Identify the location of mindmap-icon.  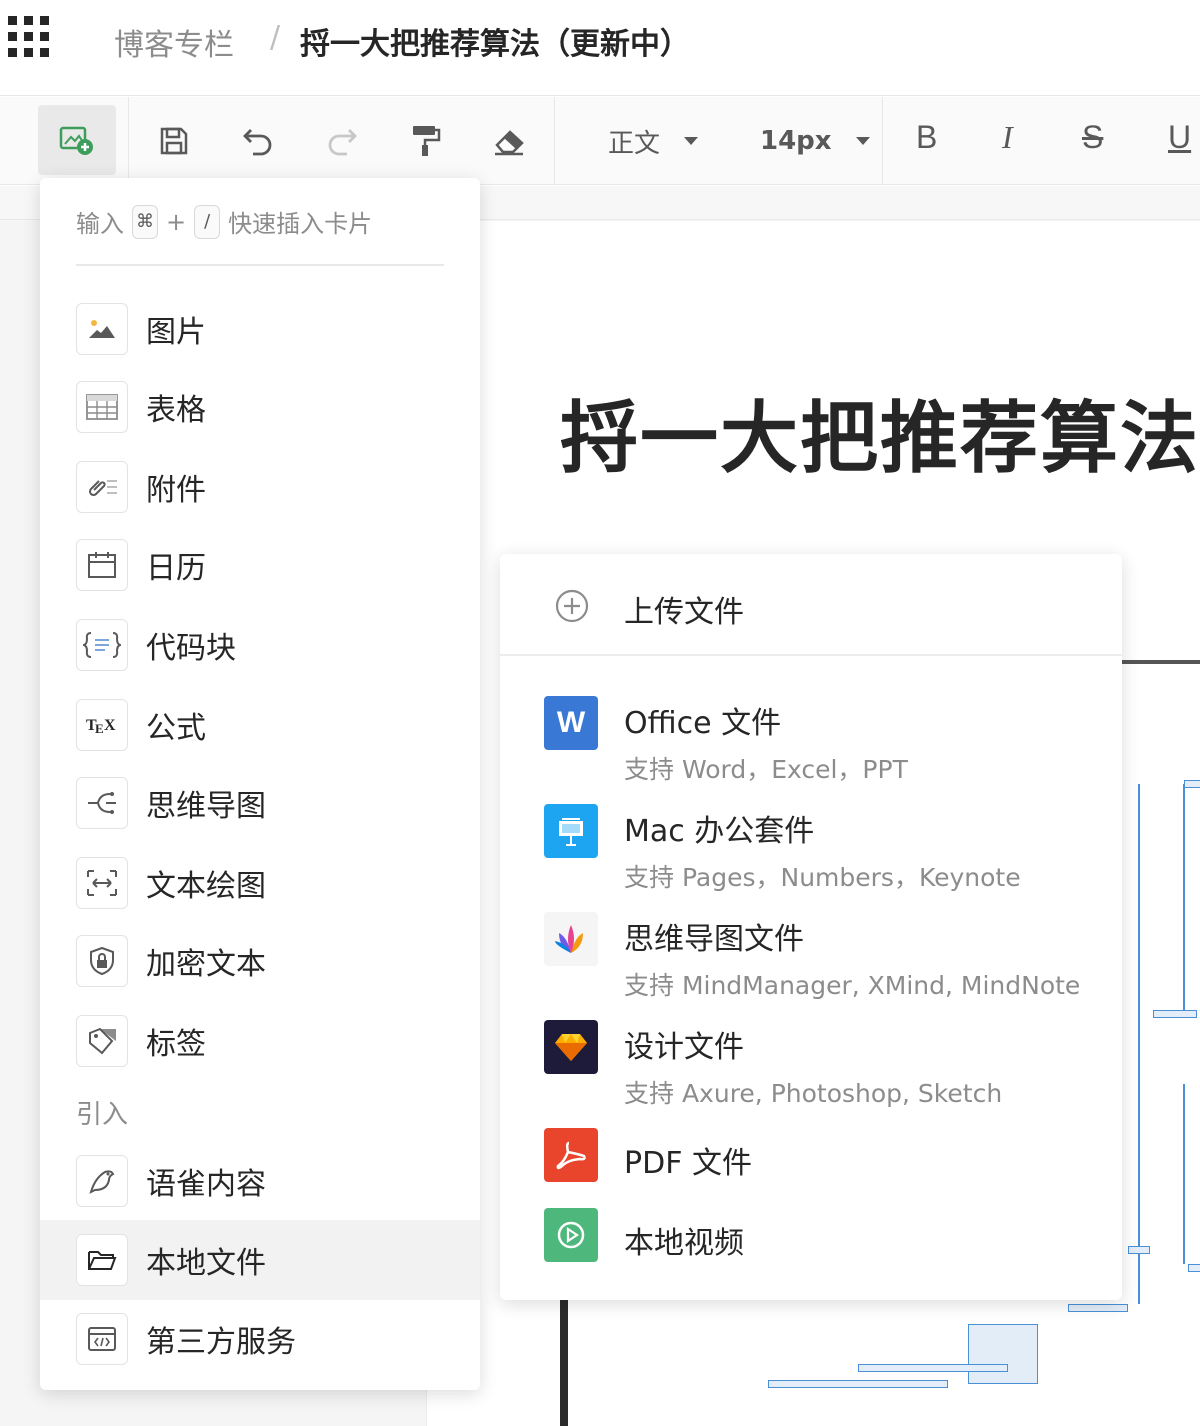
(102, 803).